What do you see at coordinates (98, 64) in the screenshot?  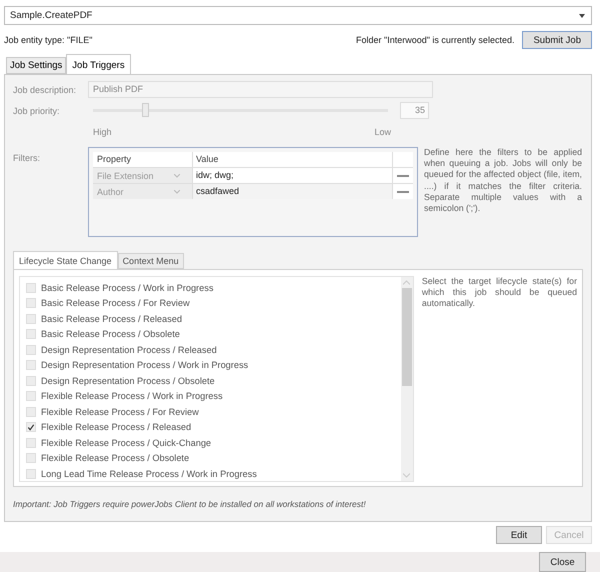 I see `tab: Job Triggers` at bounding box center [98, 64].